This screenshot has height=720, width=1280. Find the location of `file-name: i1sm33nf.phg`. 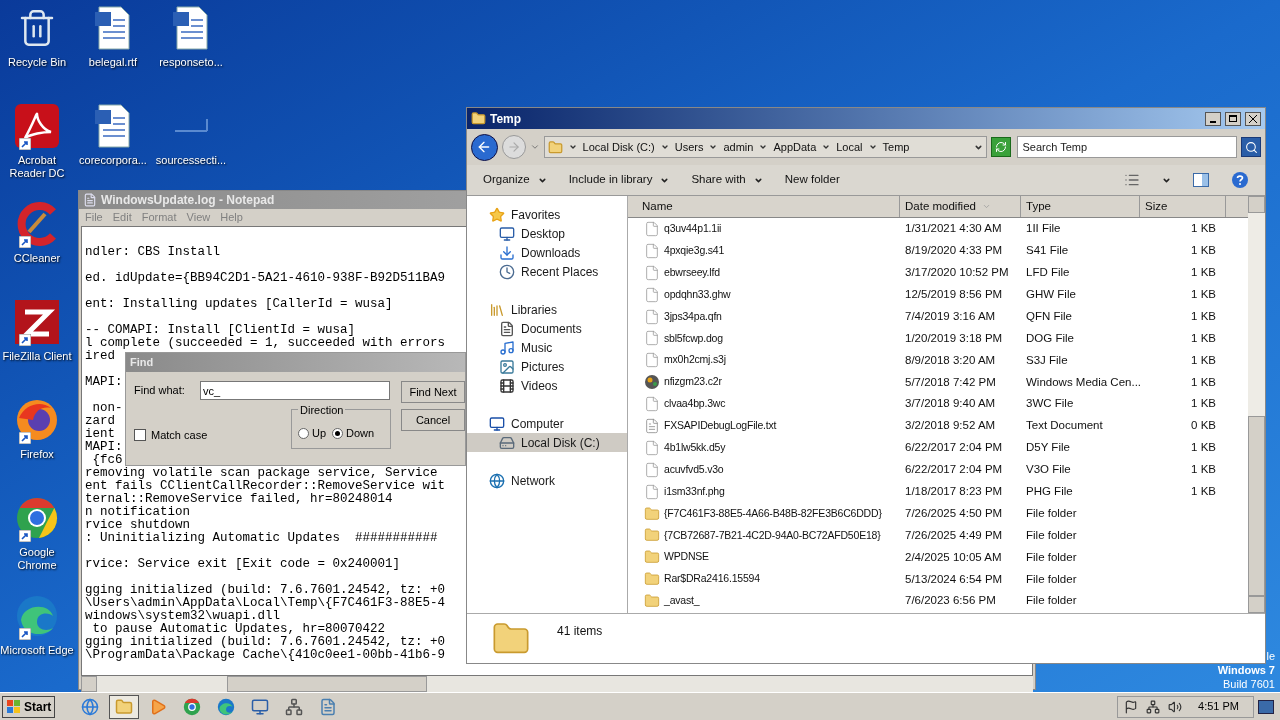

file-name: i1sm33nf.phg is located at coordinates (694, 491).